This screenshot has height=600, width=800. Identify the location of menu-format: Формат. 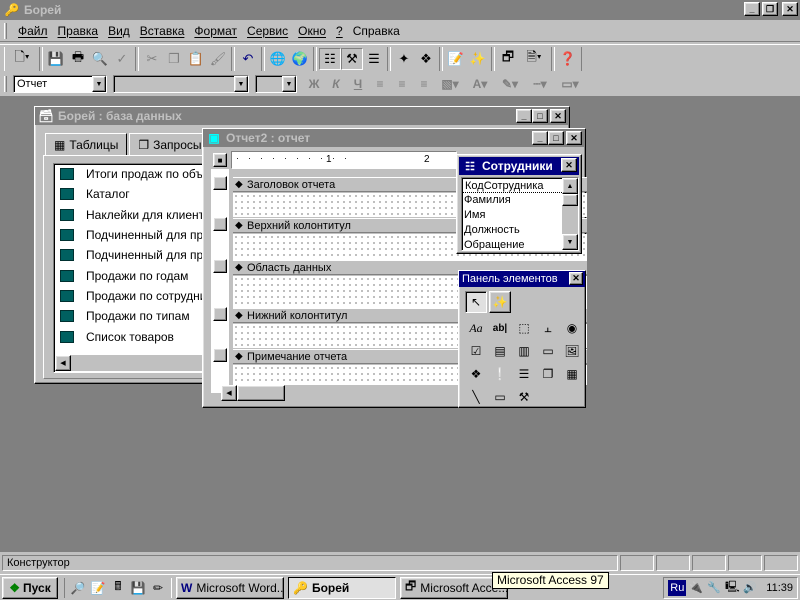
(215, 31).